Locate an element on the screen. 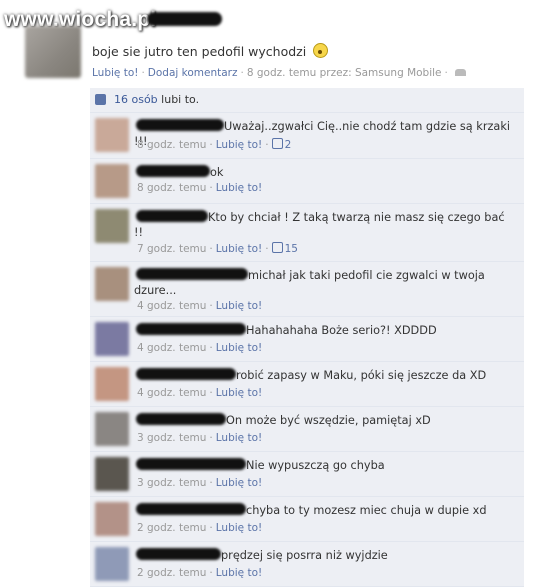  comment-item: ok 8 godz. temu · Lubię to! is located at coordinates (307, 181).